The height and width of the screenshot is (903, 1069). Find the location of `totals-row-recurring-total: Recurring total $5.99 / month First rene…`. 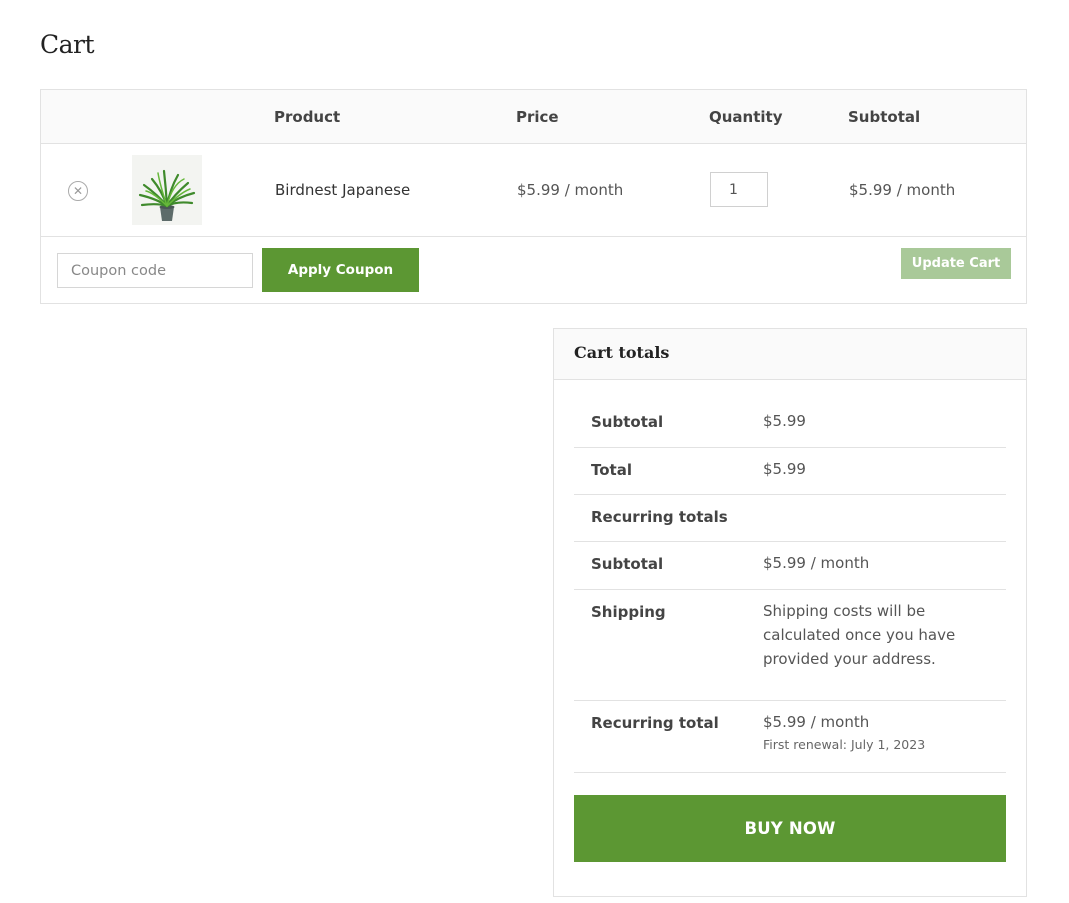

totals-row-recurring-total: Recurring total $5.99 / month First rene… is located at coordinates (790, 737).